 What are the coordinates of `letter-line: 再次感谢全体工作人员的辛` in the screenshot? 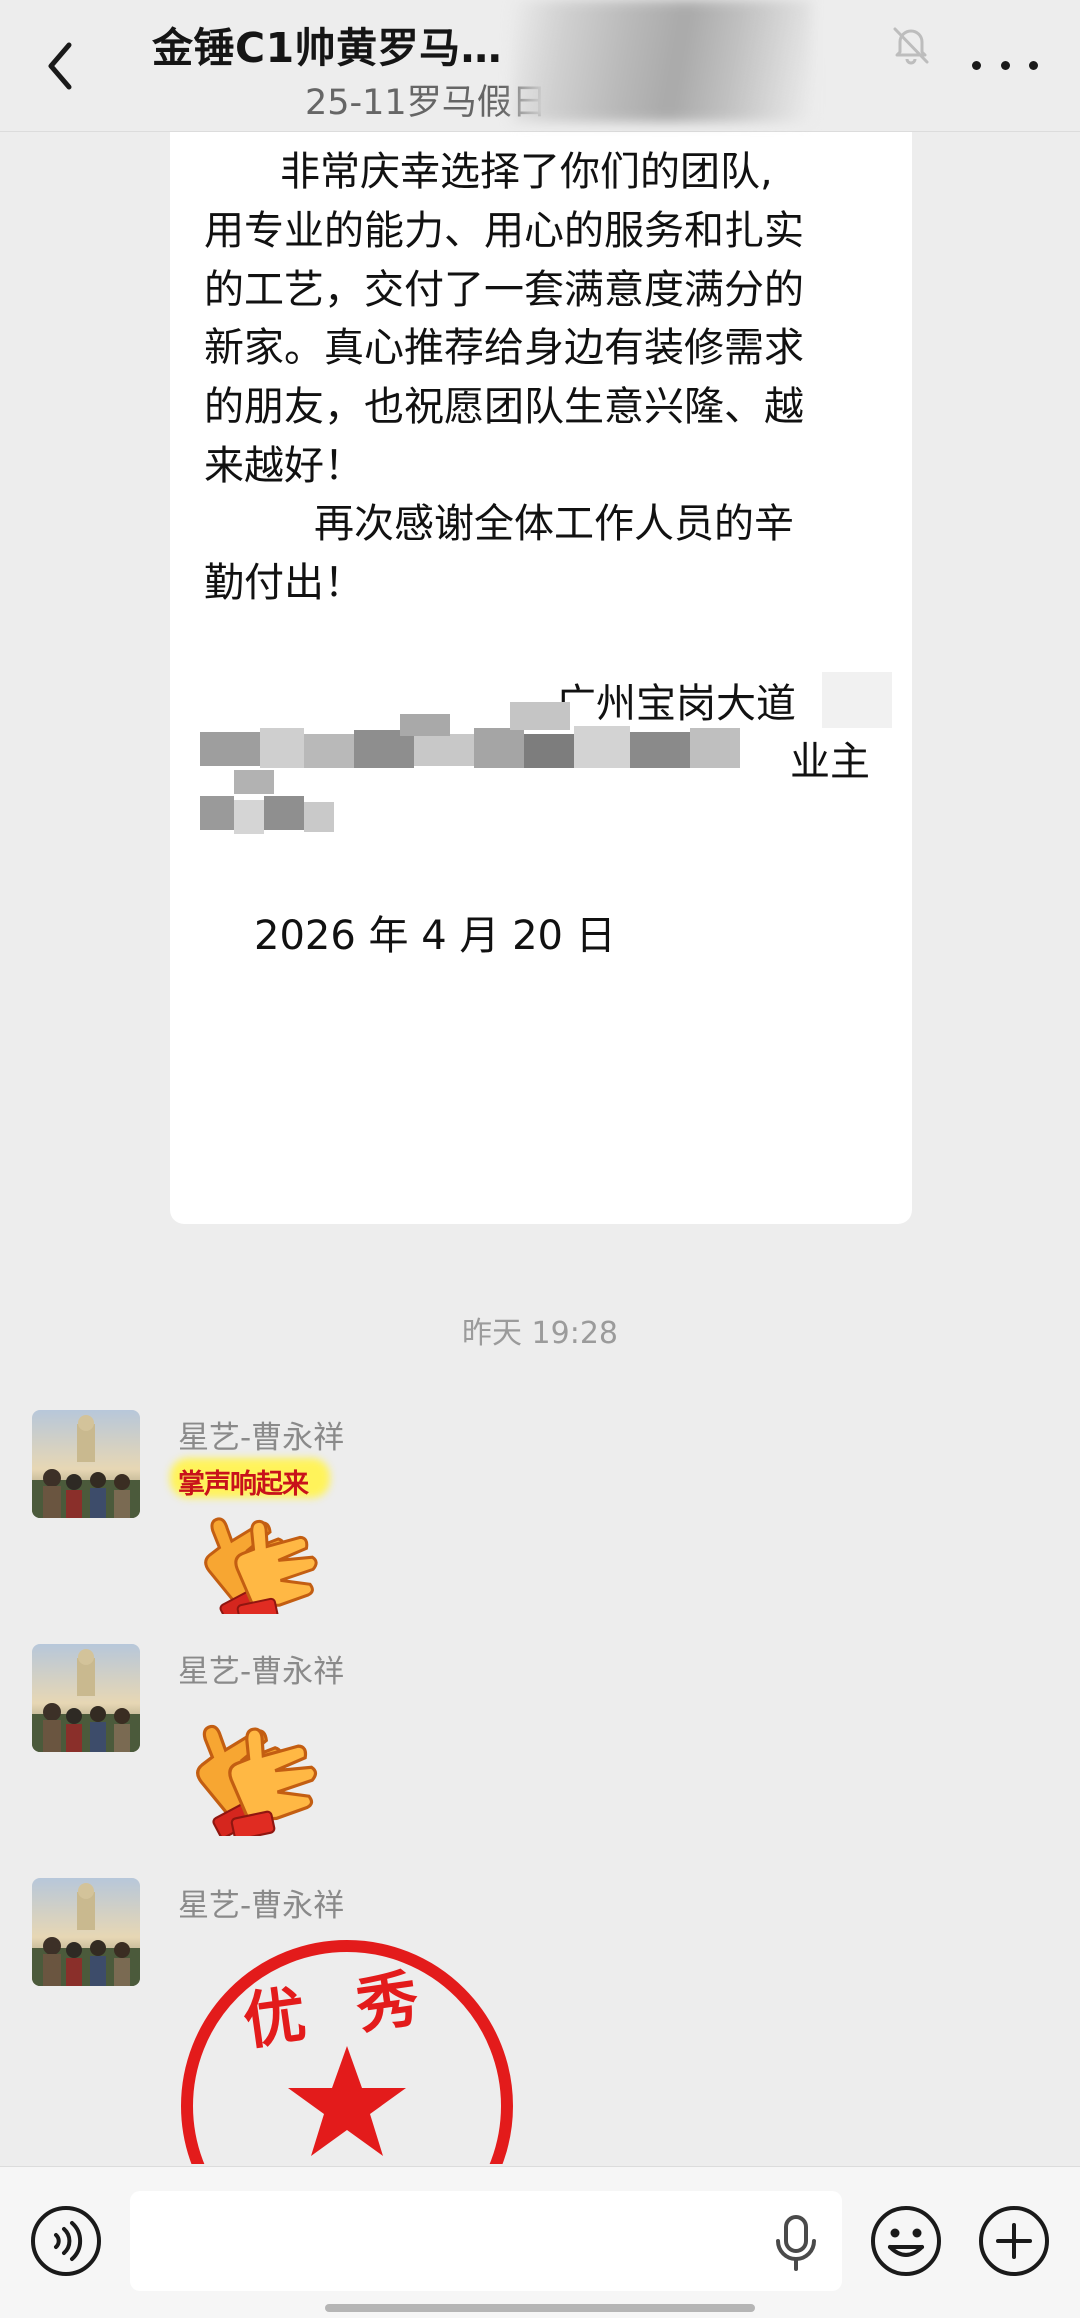 It's located at (554, 524).